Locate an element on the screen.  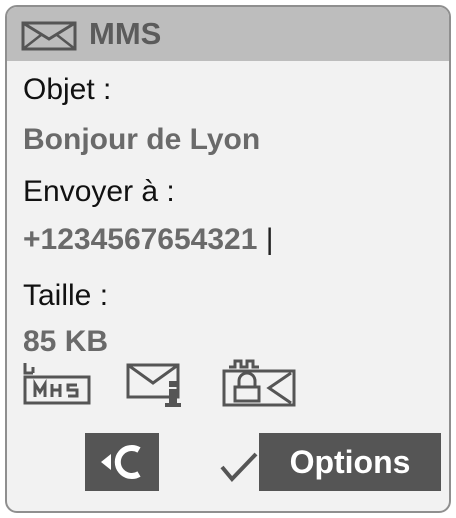
clear-back-icon is located at coordinates (121, 462).